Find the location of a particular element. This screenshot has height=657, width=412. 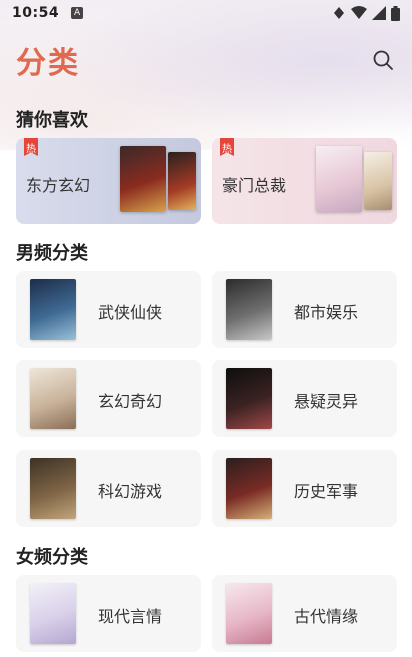

category-label: 悬疑灵异 is located at coordinates (326, 401).